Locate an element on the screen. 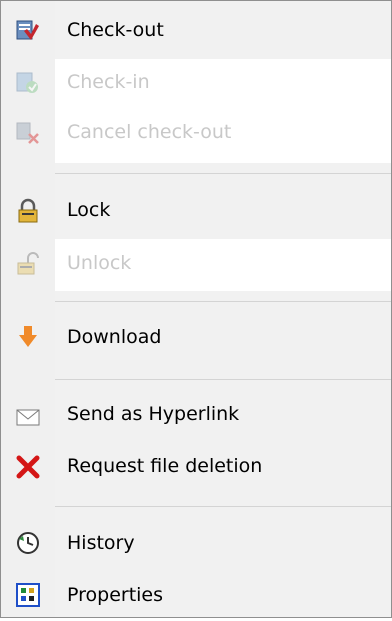 The image size is (392, 621). menu-item-cancel-check-out: Cancel check-out is located at coordinates (196, 134).